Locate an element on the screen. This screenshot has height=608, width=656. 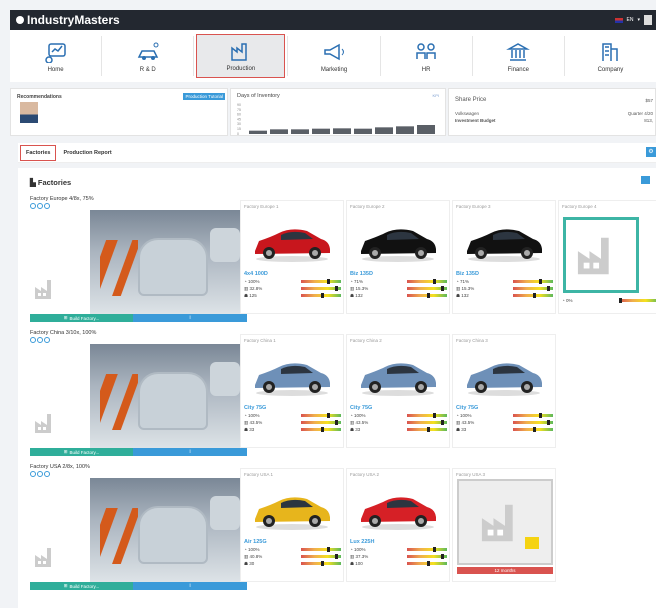
investment-budget-value: 813, is located at coordinates (648, 120).